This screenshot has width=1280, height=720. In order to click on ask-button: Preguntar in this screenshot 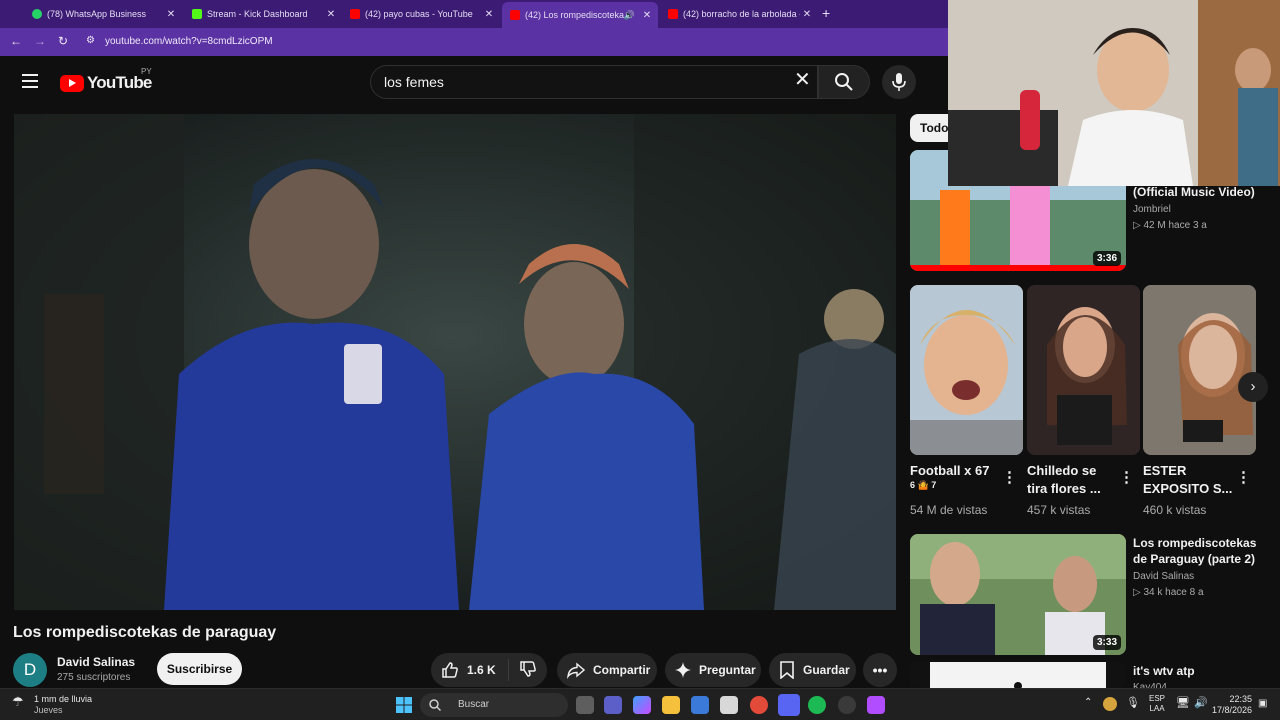, I will do `click(713, 670)`.